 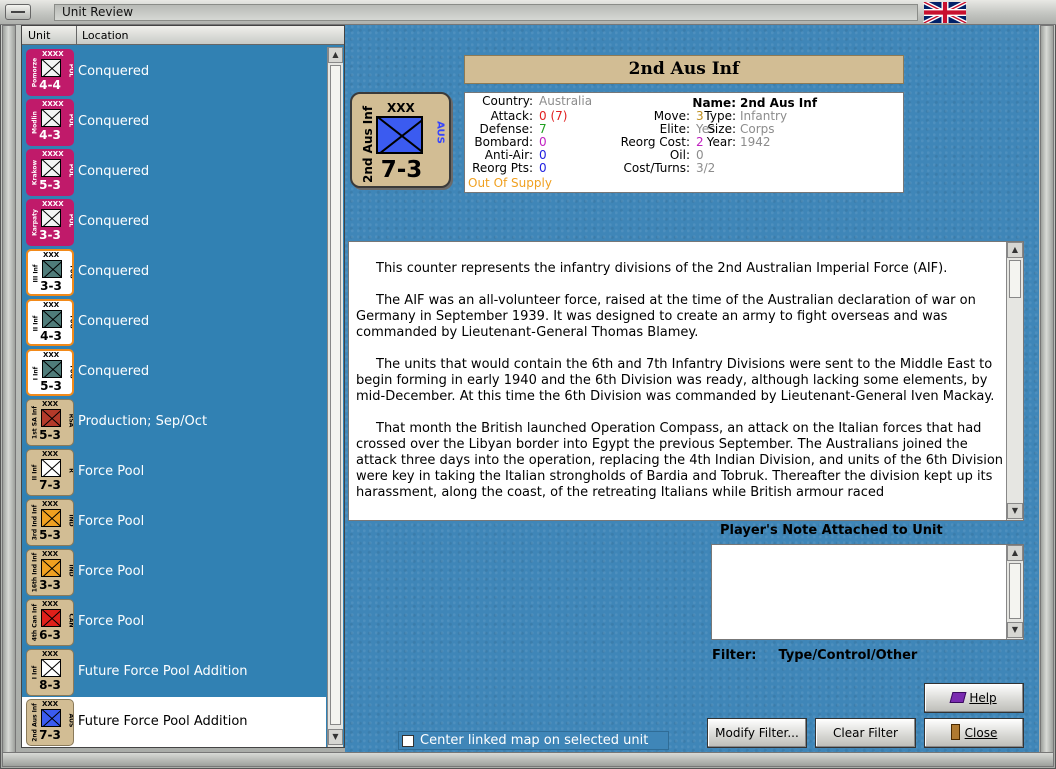 I want to click on center-map-checkbox, so click(x=408, y=741).